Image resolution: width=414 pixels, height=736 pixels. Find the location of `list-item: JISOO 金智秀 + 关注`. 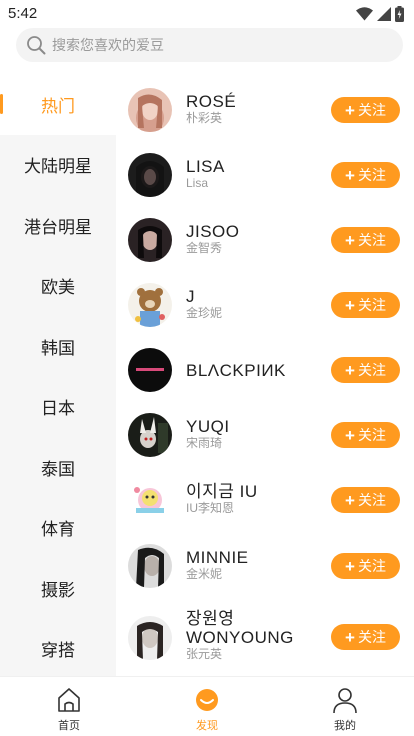

list-item: JISOO 金智秀 + 关注 is located at coordinates (265, 250).